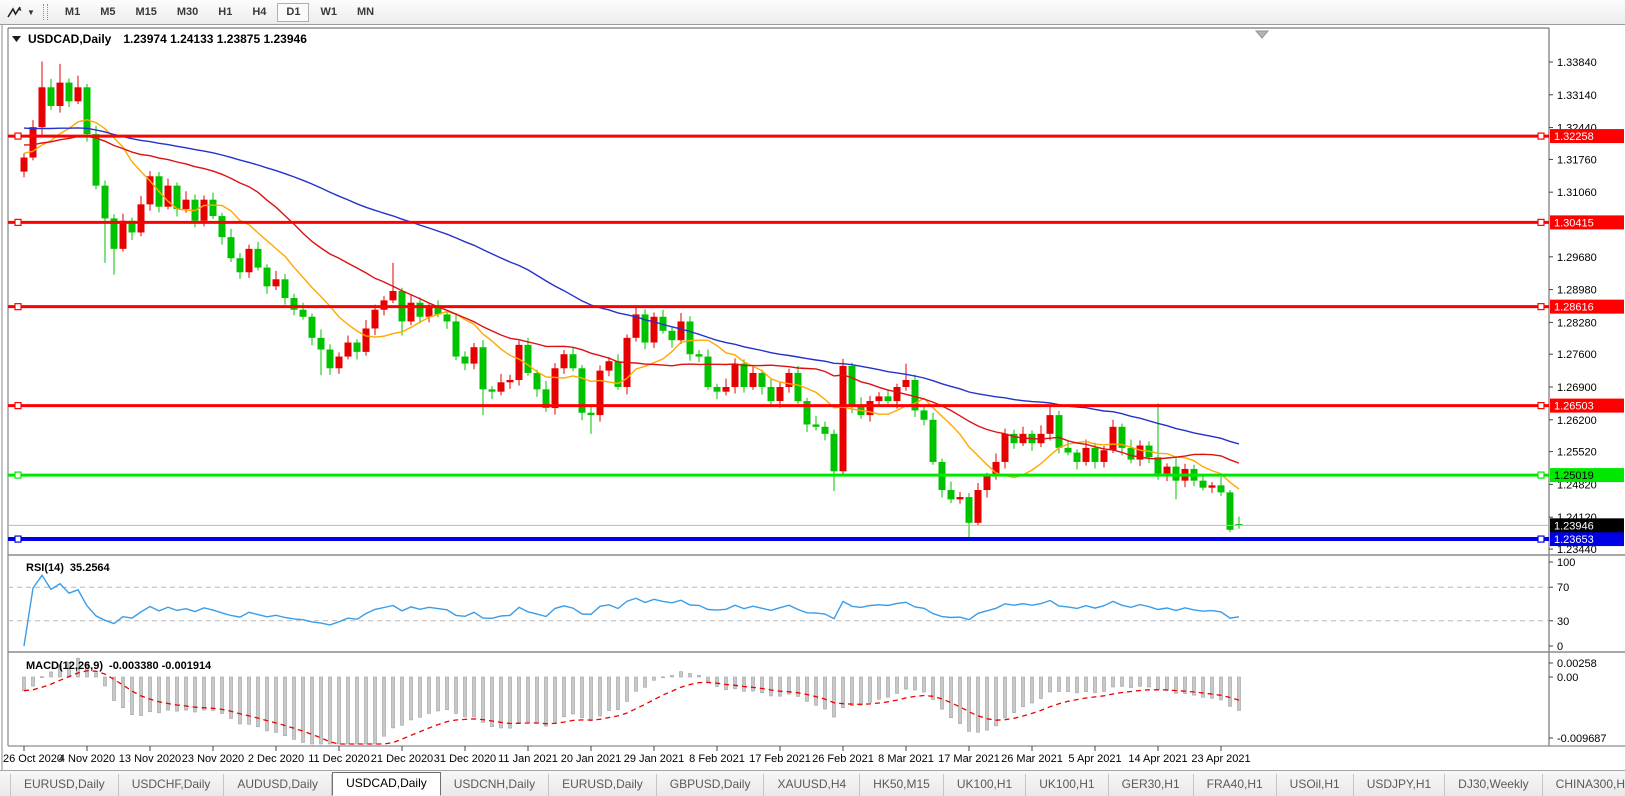 The height and width of the screenshot is (796, 1625). What do you see at coordinates (1584, 785) in the screenshot?
I see `tab-china300-h1: CHINA300,H1` at bounding box center [1584, 785].